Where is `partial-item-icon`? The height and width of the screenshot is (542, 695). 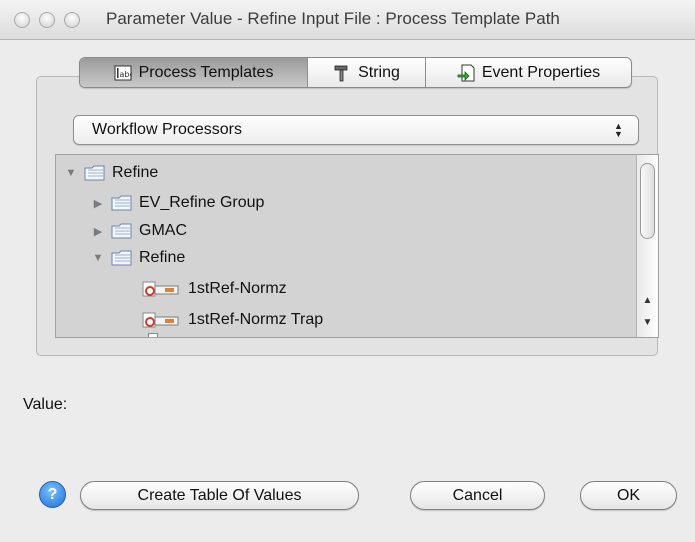 partial-item-icon is located at coordinates (153, 335).